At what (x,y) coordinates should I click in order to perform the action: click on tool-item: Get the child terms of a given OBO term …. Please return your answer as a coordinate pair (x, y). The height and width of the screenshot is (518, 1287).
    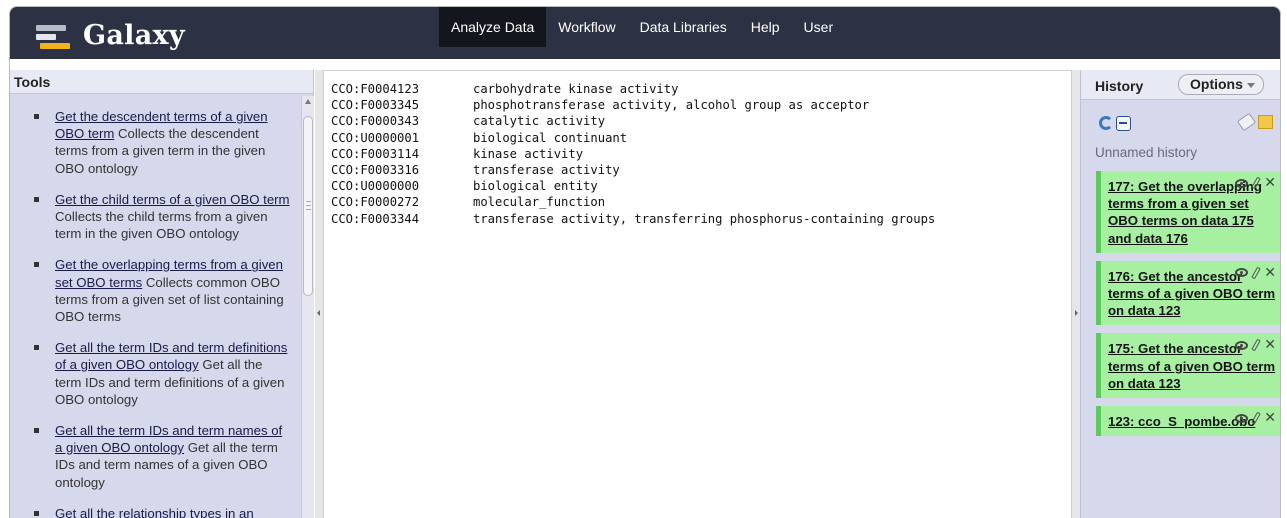
    Looking at the image, I should click on (162, 217).